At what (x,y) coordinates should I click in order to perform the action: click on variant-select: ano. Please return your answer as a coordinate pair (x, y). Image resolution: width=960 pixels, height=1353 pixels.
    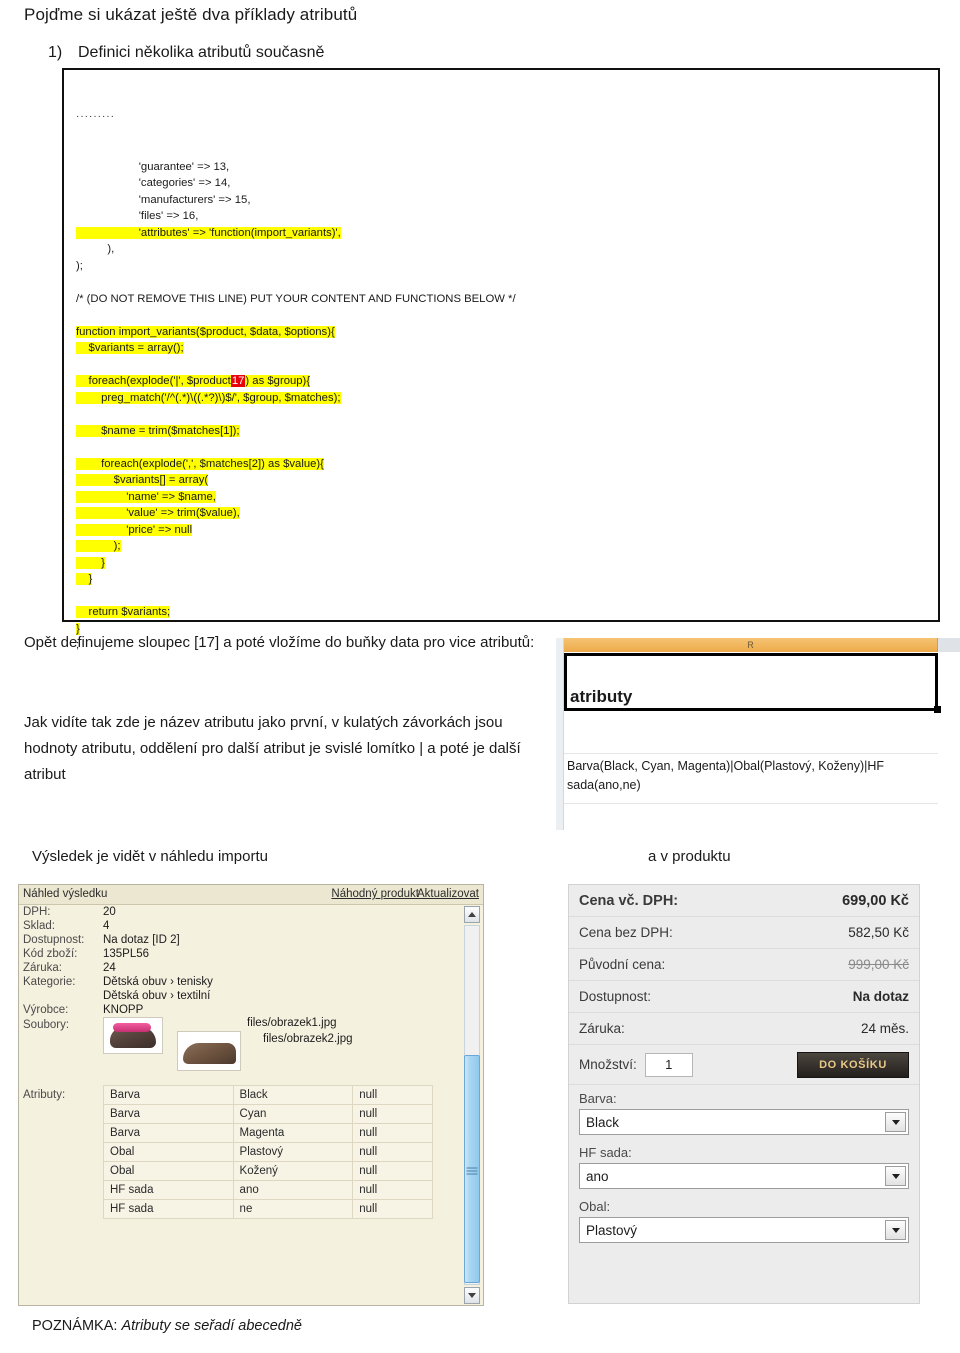
    Looking at the image, I should click on (744, 1176).